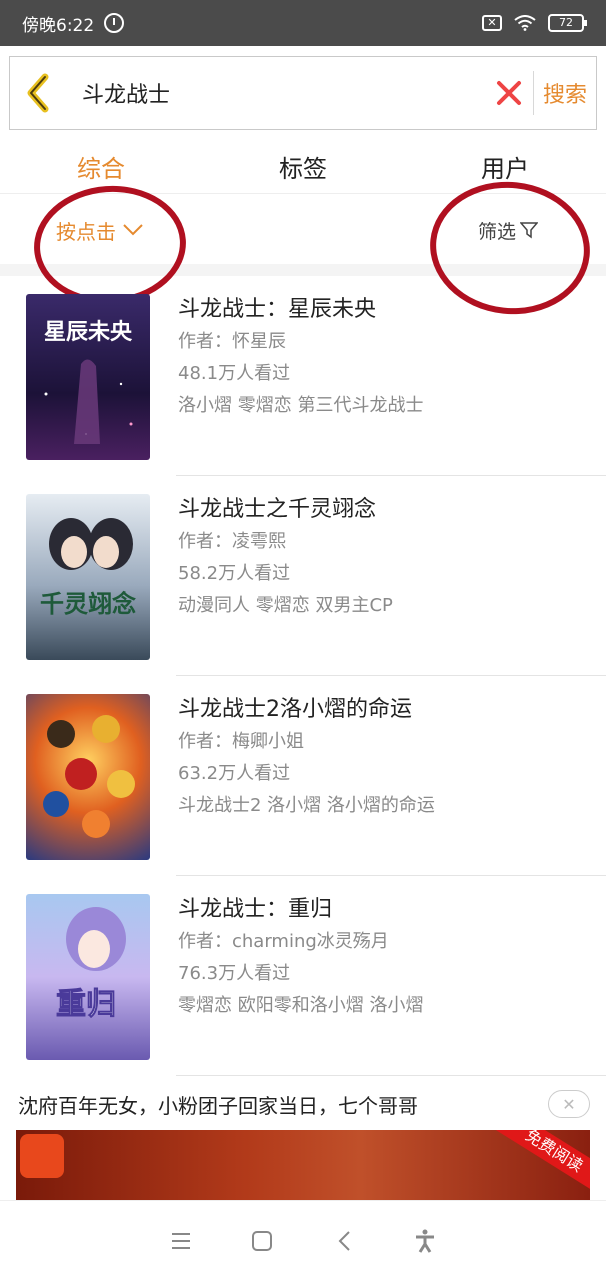 The height and width of the screenshot is (1280, 606). I want to click on book-views: 63.2万人看过, so click(234, 773).